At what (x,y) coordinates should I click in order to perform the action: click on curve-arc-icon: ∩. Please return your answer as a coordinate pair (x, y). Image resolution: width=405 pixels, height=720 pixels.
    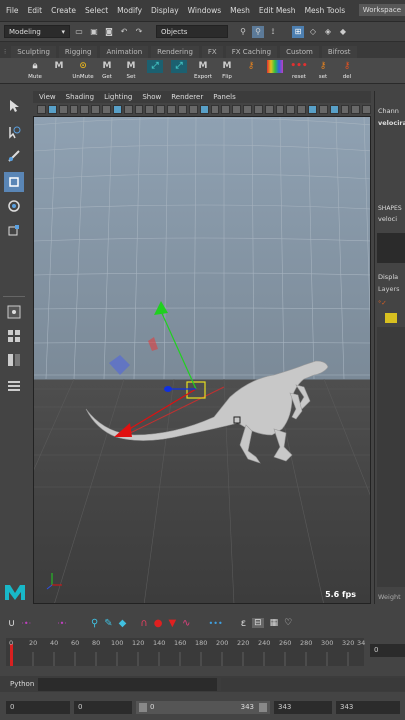
    Looking at the image, I should click on (143, 623).